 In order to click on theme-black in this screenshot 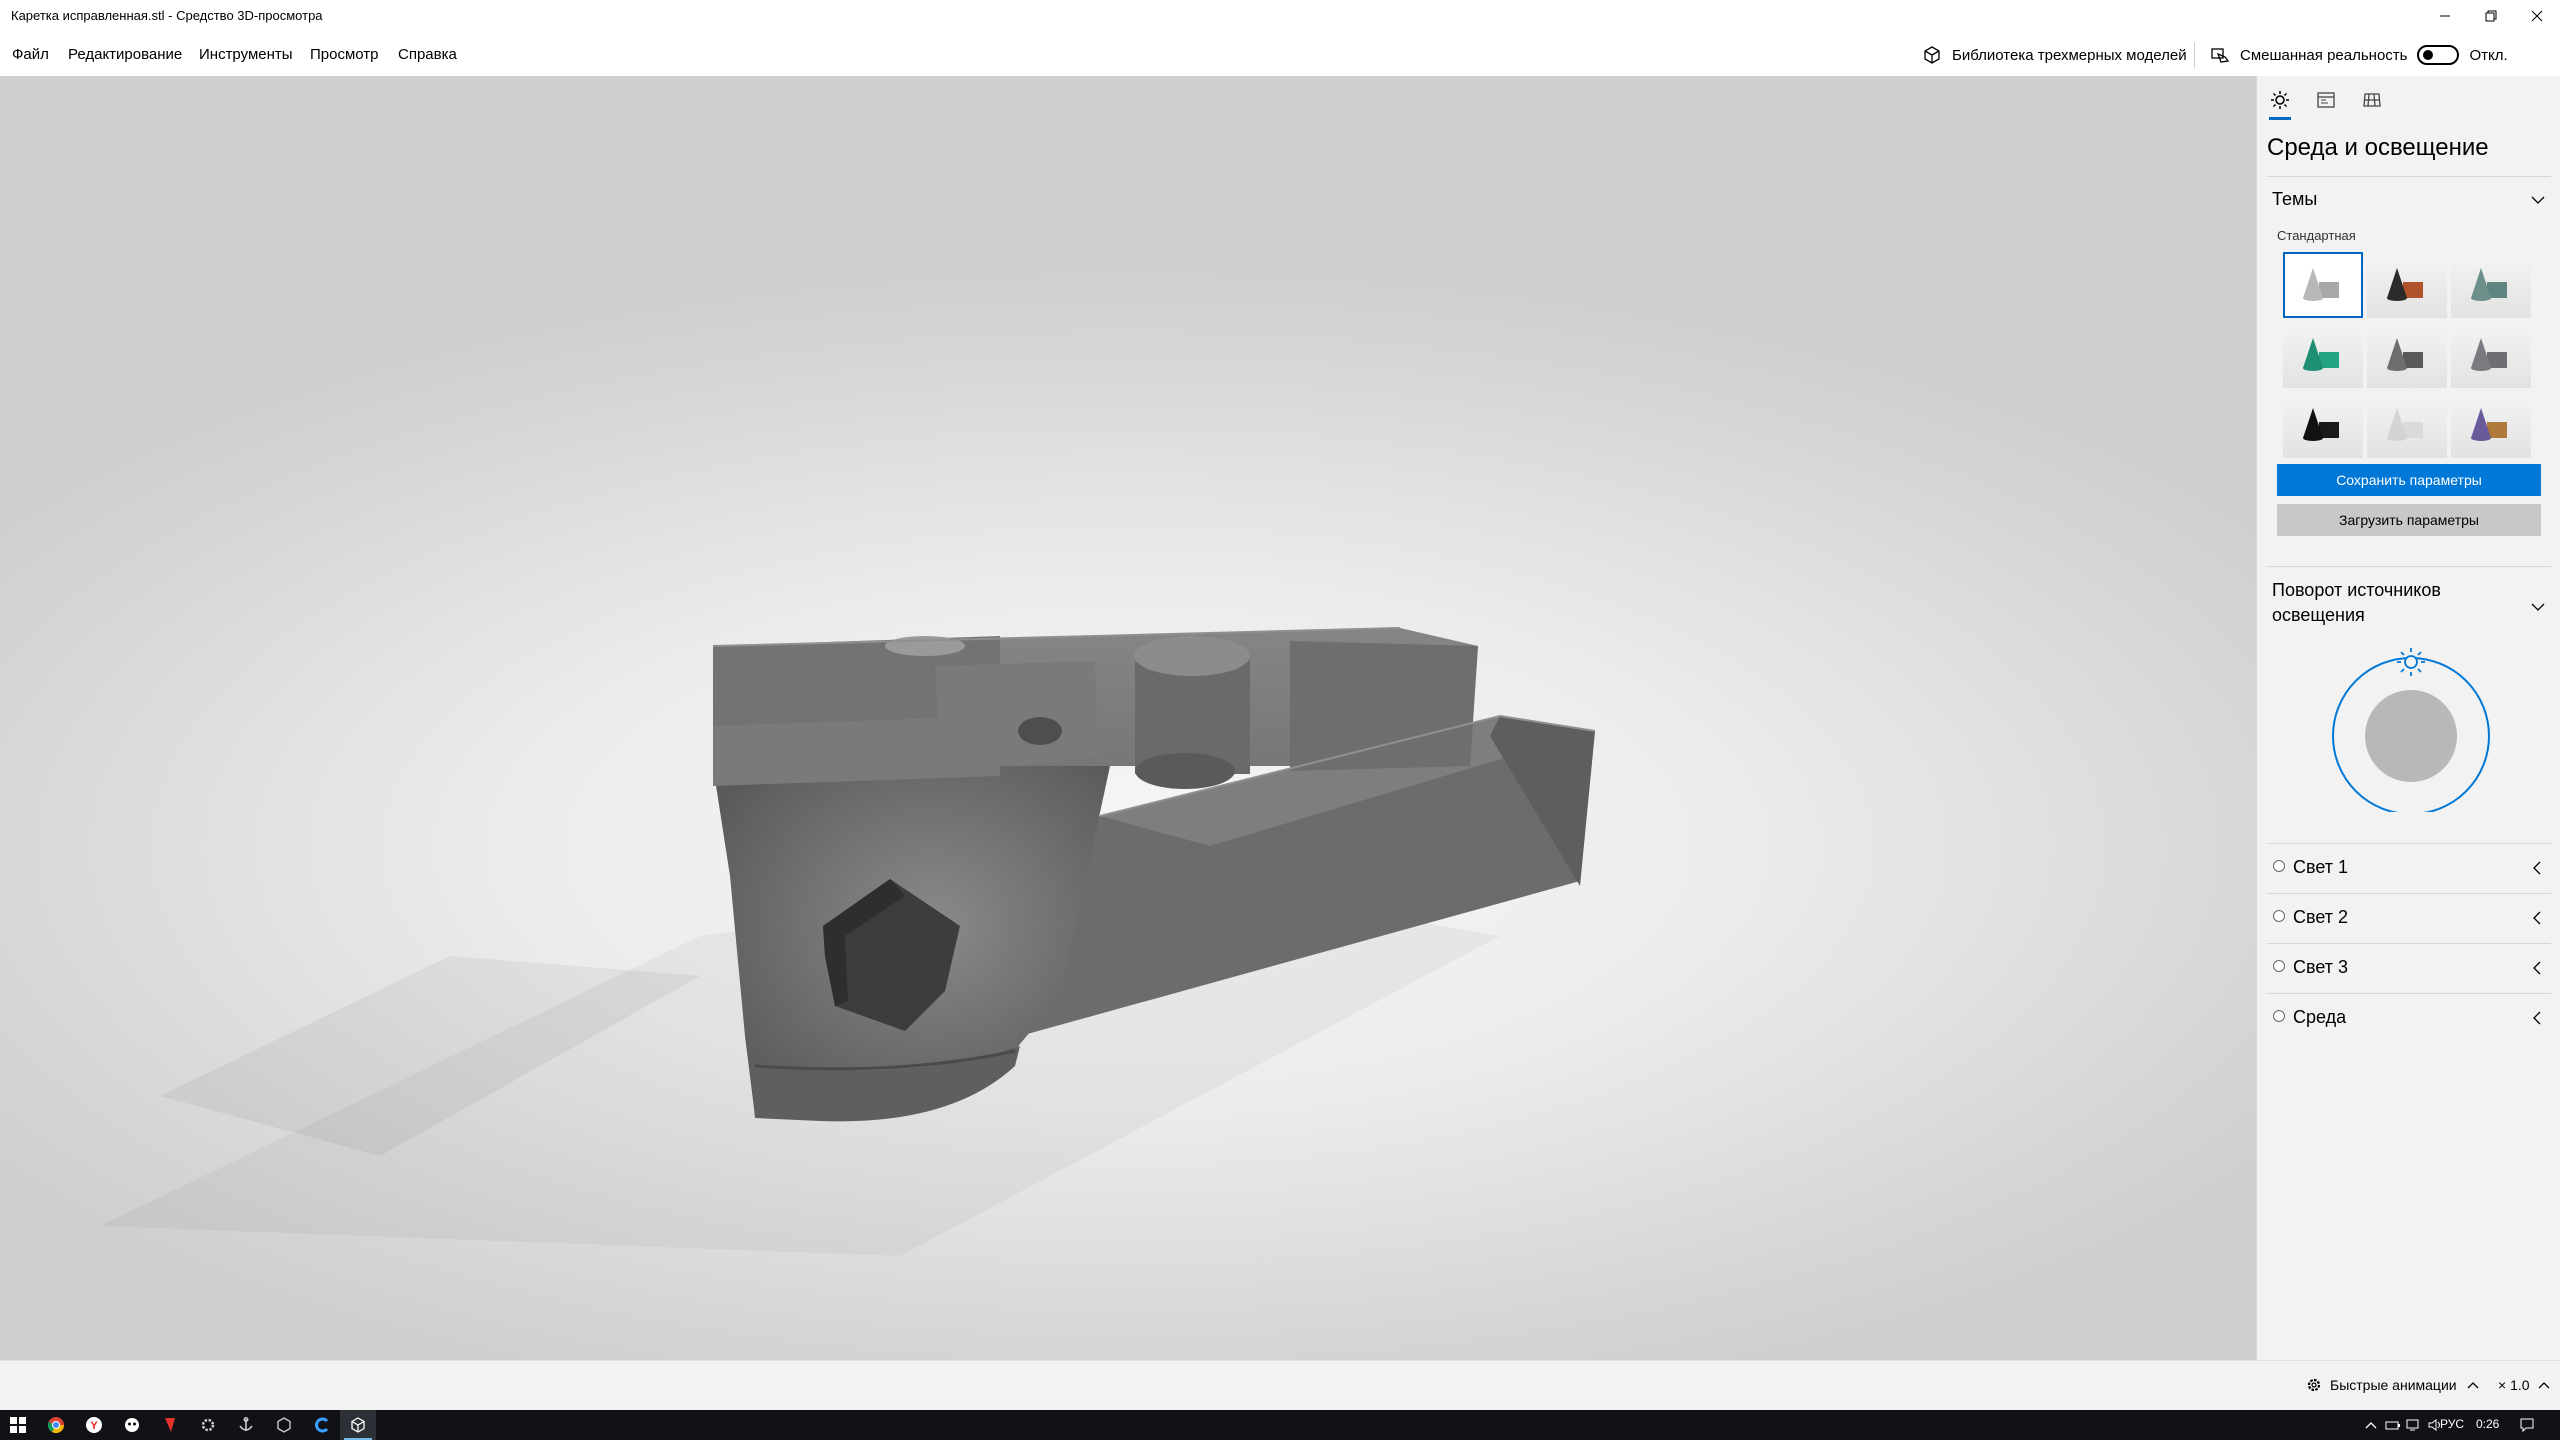, I will do `click(2323, 425)`.